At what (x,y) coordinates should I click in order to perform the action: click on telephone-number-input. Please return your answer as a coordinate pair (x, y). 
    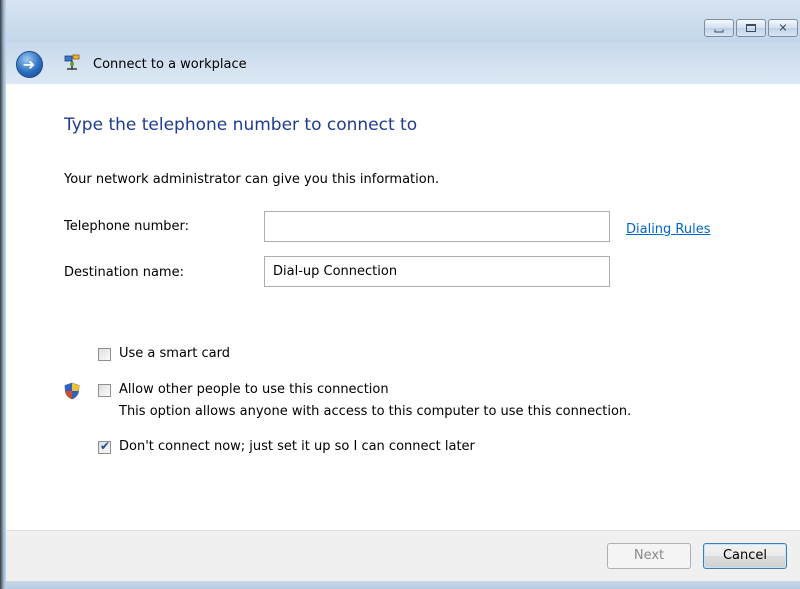
    Looking at the image, I should click on (437, 226).